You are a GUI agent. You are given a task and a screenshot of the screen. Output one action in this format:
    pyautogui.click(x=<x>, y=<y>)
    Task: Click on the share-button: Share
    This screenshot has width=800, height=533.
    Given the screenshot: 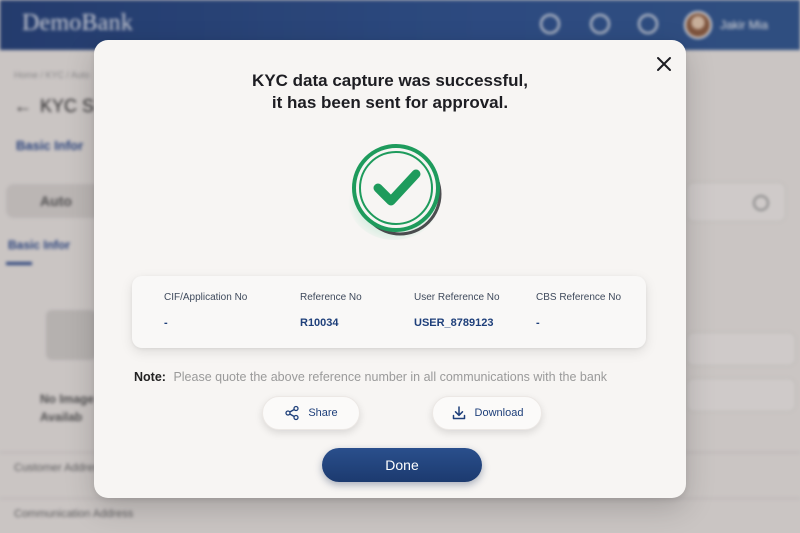 What is the action you would take?
    pyautogui.click(x=311, y=413)
    